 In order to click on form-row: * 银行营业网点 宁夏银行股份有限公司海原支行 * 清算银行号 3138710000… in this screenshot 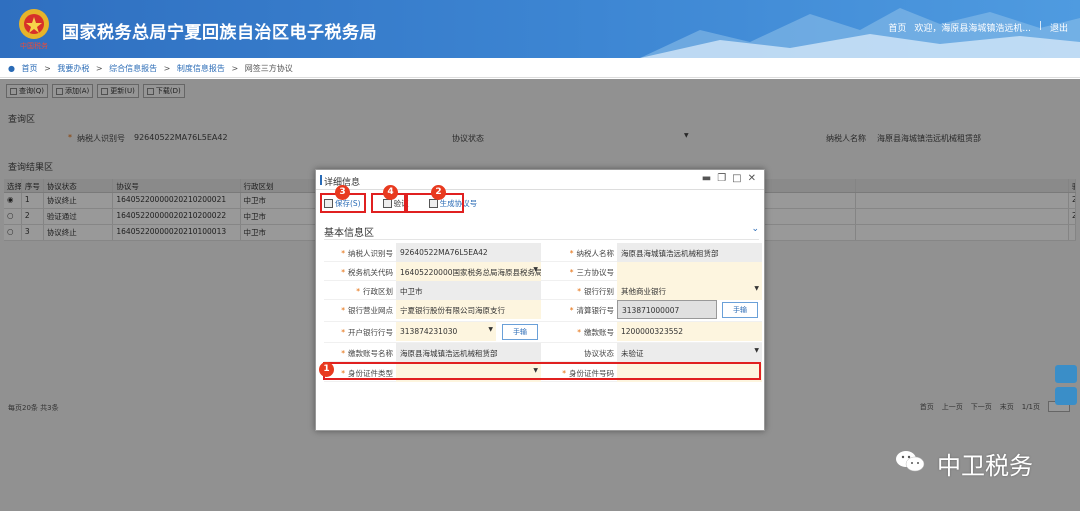, I will do `click(543, 311)`.